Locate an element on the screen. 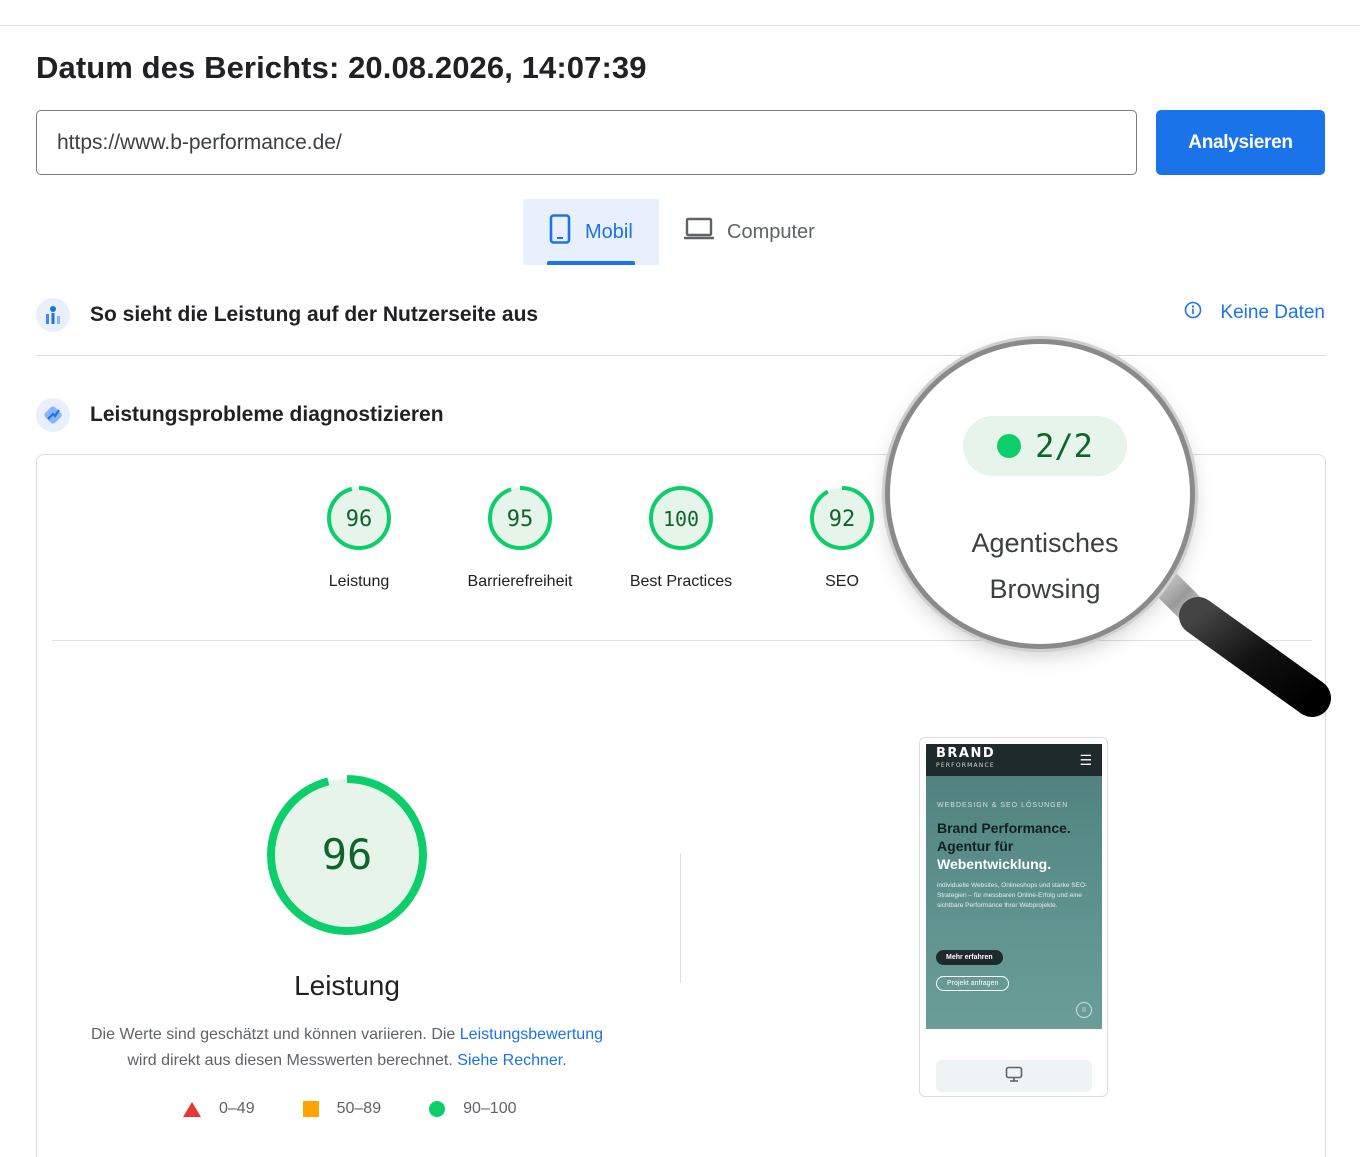 The height and width of the screenshot is (1157, 1360). tab-mobile-label: Mobil is located at coordinates (609, 231).